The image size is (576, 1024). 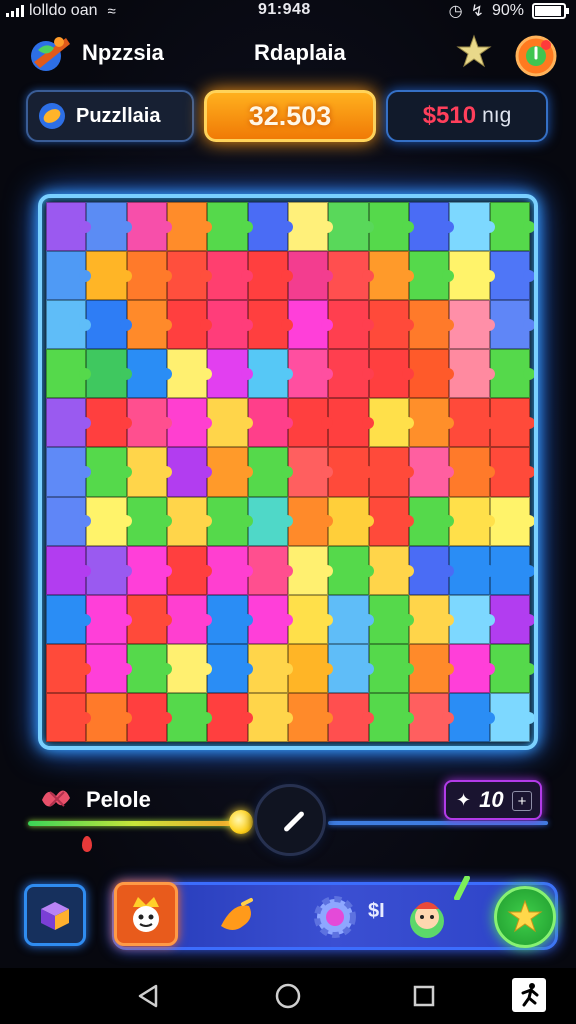 What do you see at coordinates (241, 822) in the screenshot?
I see `slider-thumb` at bounding box center [241, 822].